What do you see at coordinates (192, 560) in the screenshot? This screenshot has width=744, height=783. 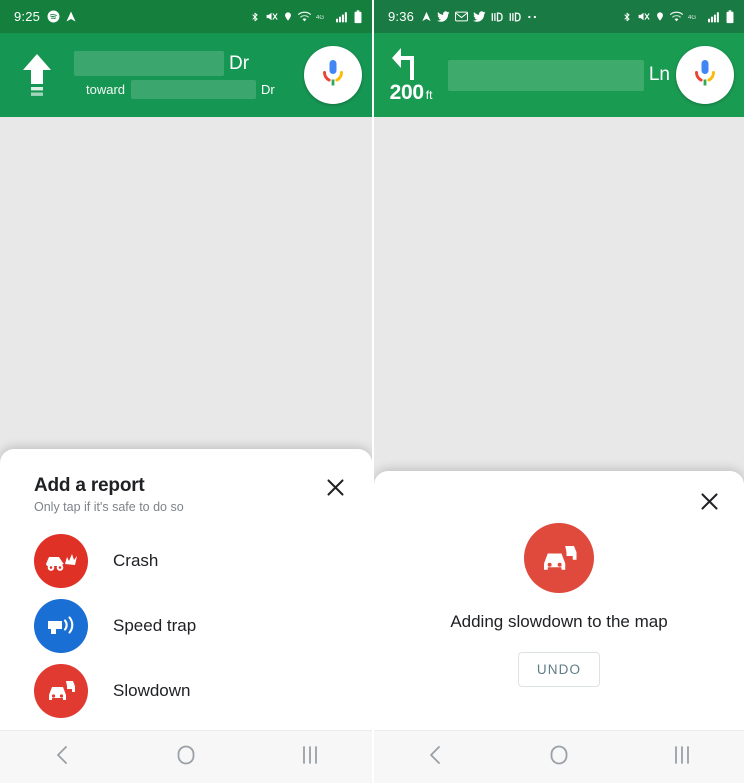 I see `report-option-crash: Crash` at bounding box center [192, 560].